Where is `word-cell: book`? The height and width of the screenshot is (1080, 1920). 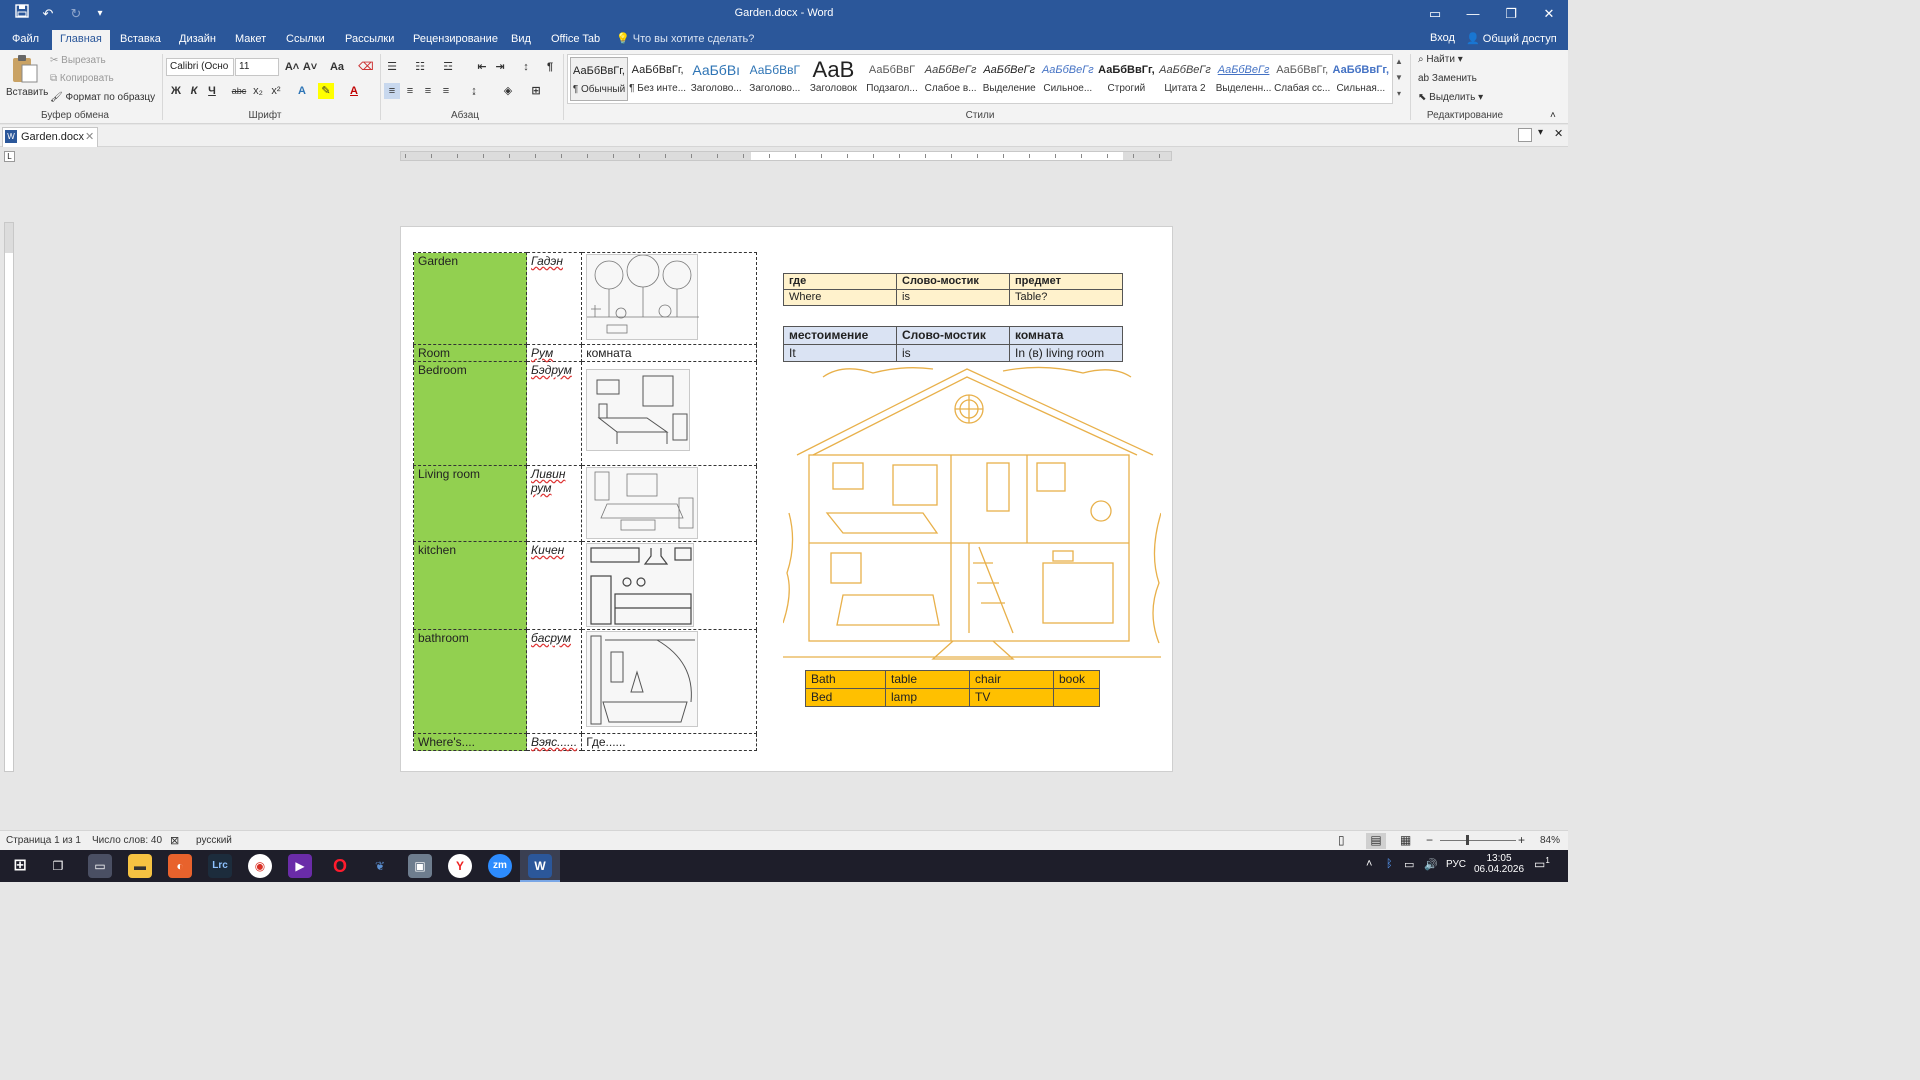
word-cell: book is located at coordinates (1076, 679).